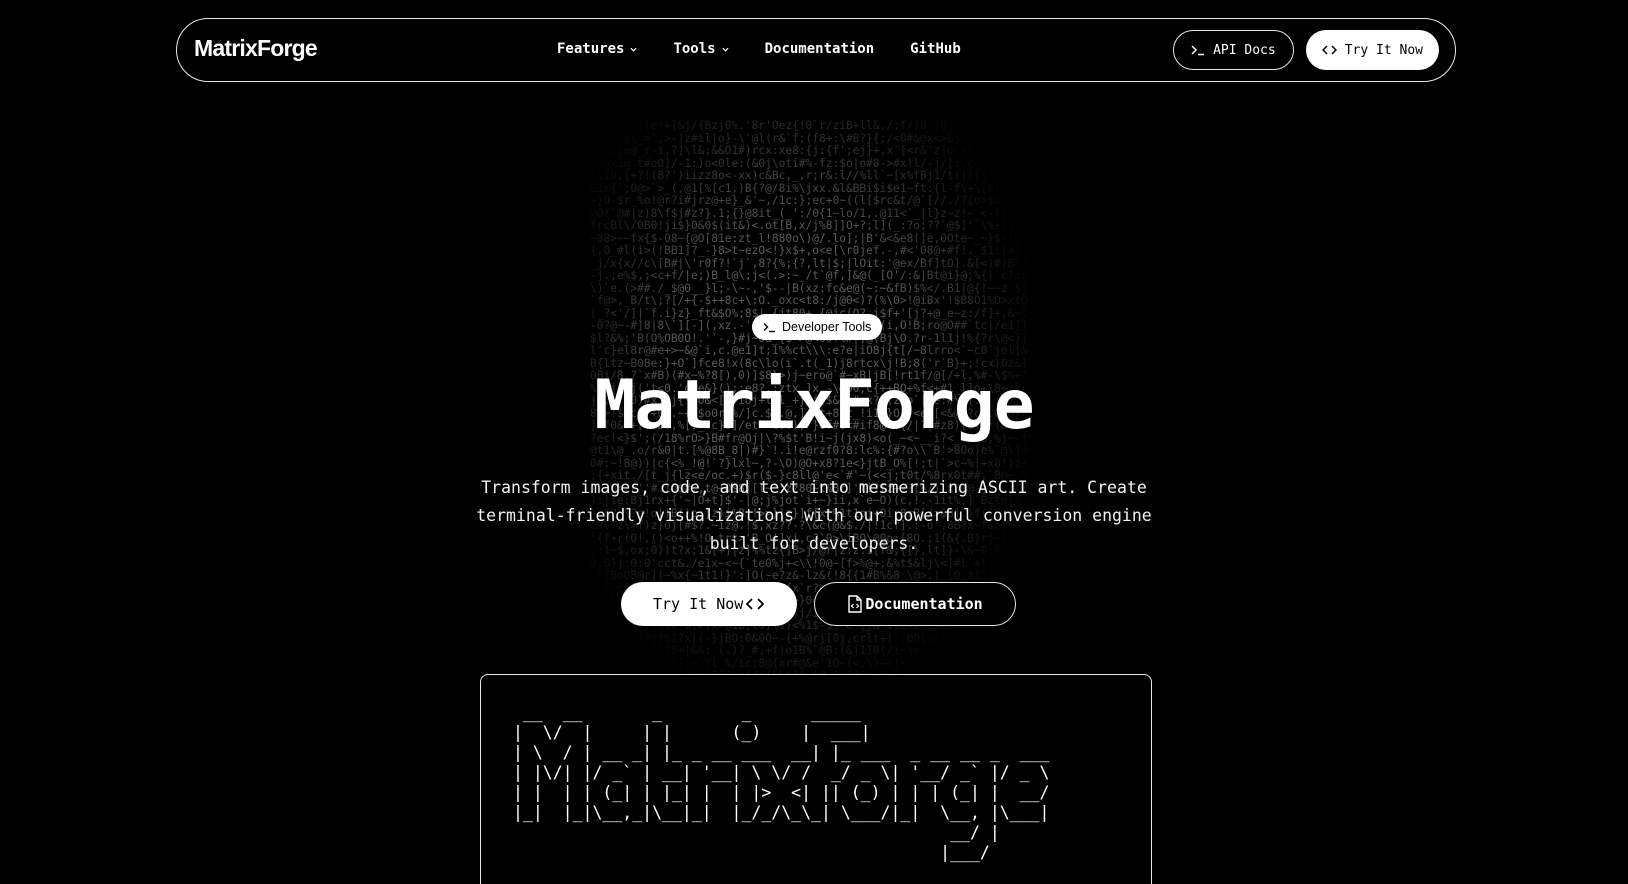  Describe the element at coordinates (924, 604) in the screenshot. I see `documentation-label: Documentation` at that location.